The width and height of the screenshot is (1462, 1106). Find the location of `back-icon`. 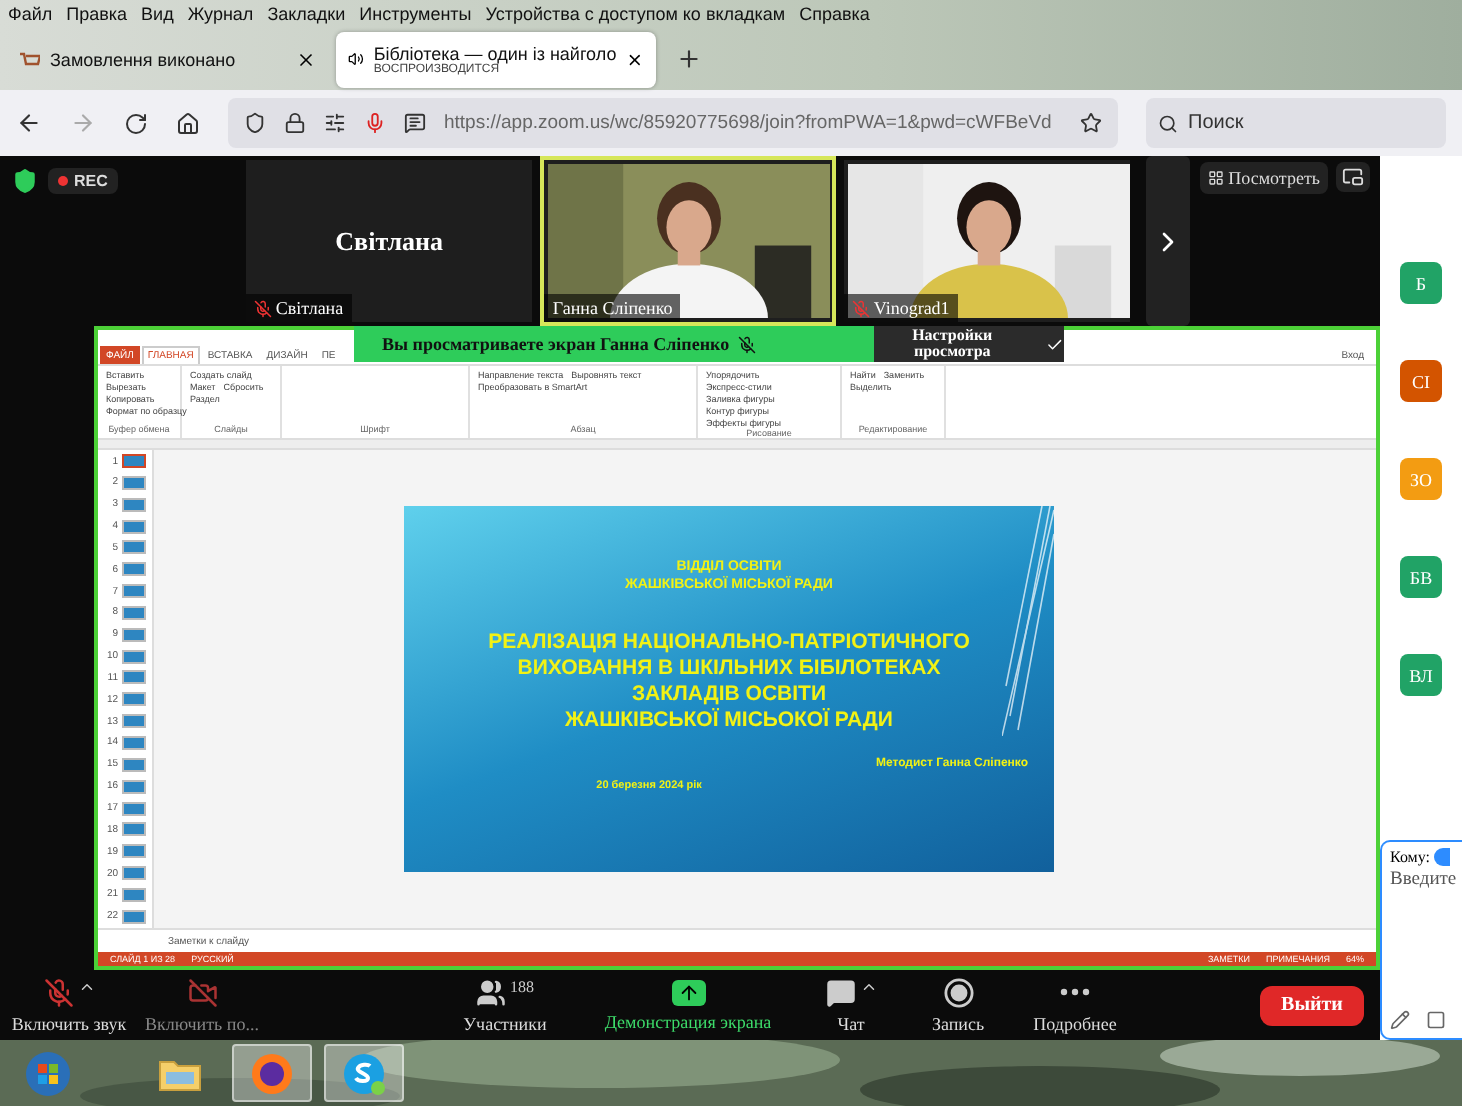

back-icon is located at coordinates (29, 123).